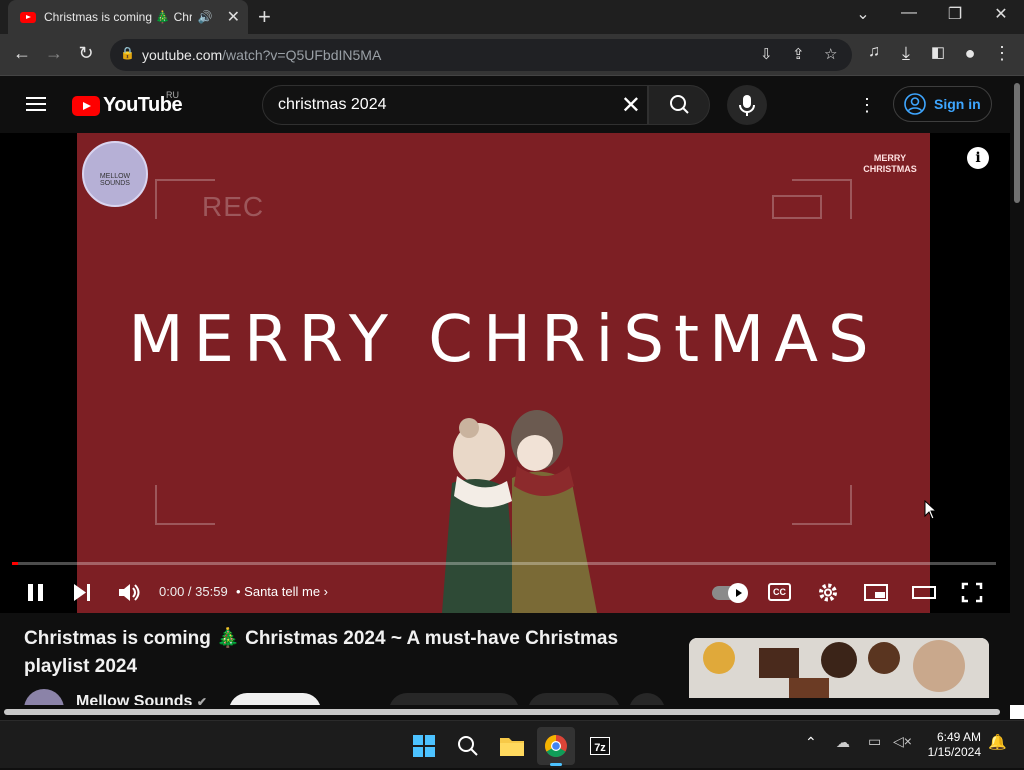  Describe the element at coordinates (766, 54) in the screenshot. I see `install-app-icon: ⇩` at that location.